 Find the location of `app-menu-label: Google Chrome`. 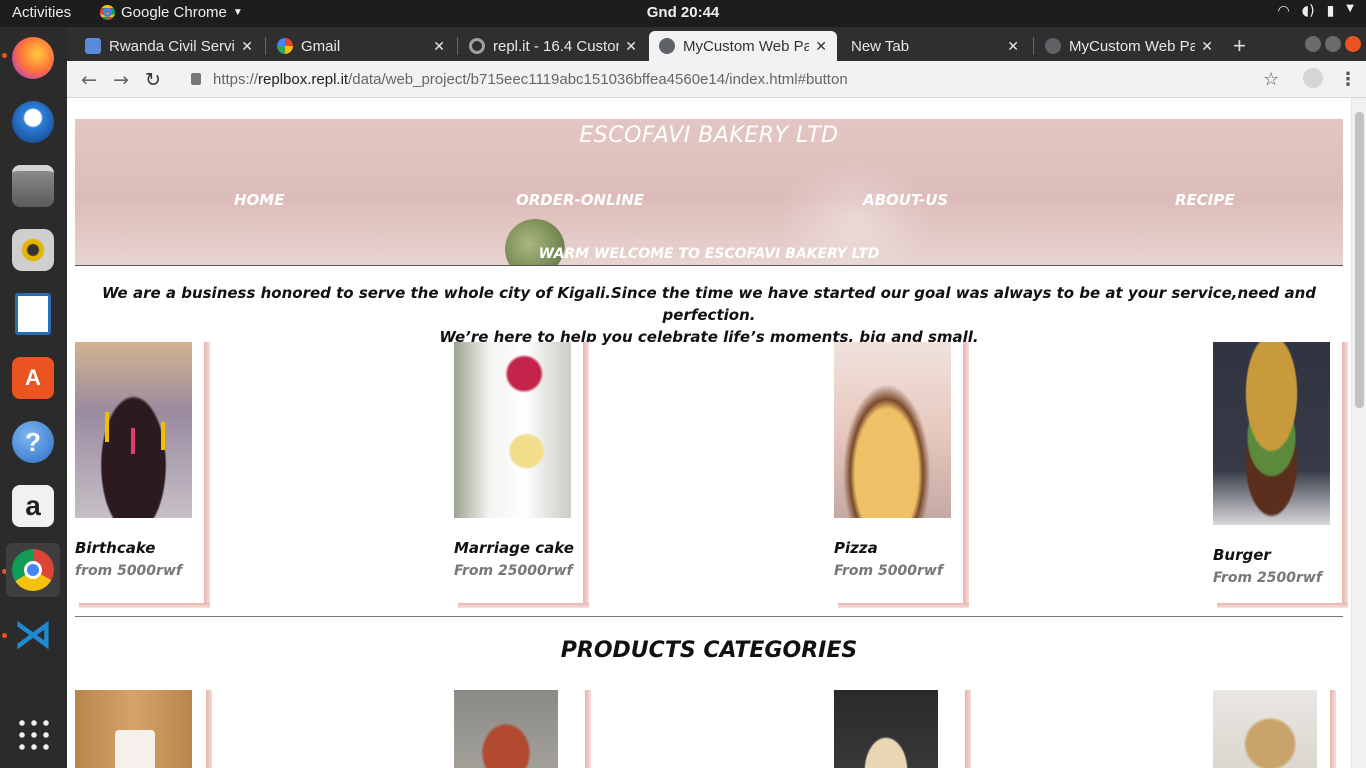

app-menu-label: Google Chrome is located at coordinates (174, 12).